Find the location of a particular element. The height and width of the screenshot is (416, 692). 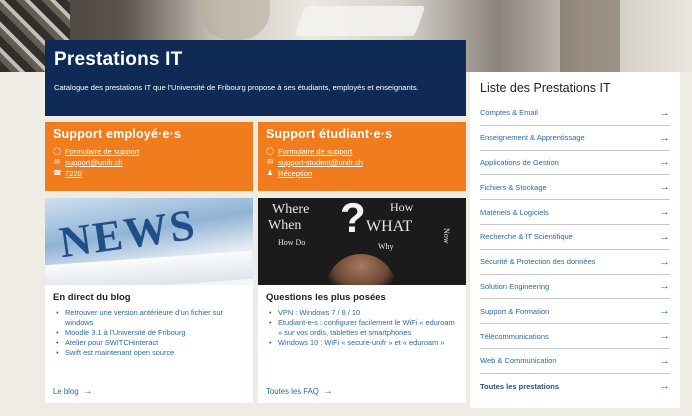

students-support-email-link: support-student@unifr.ch is located at coordinates (320, 162).